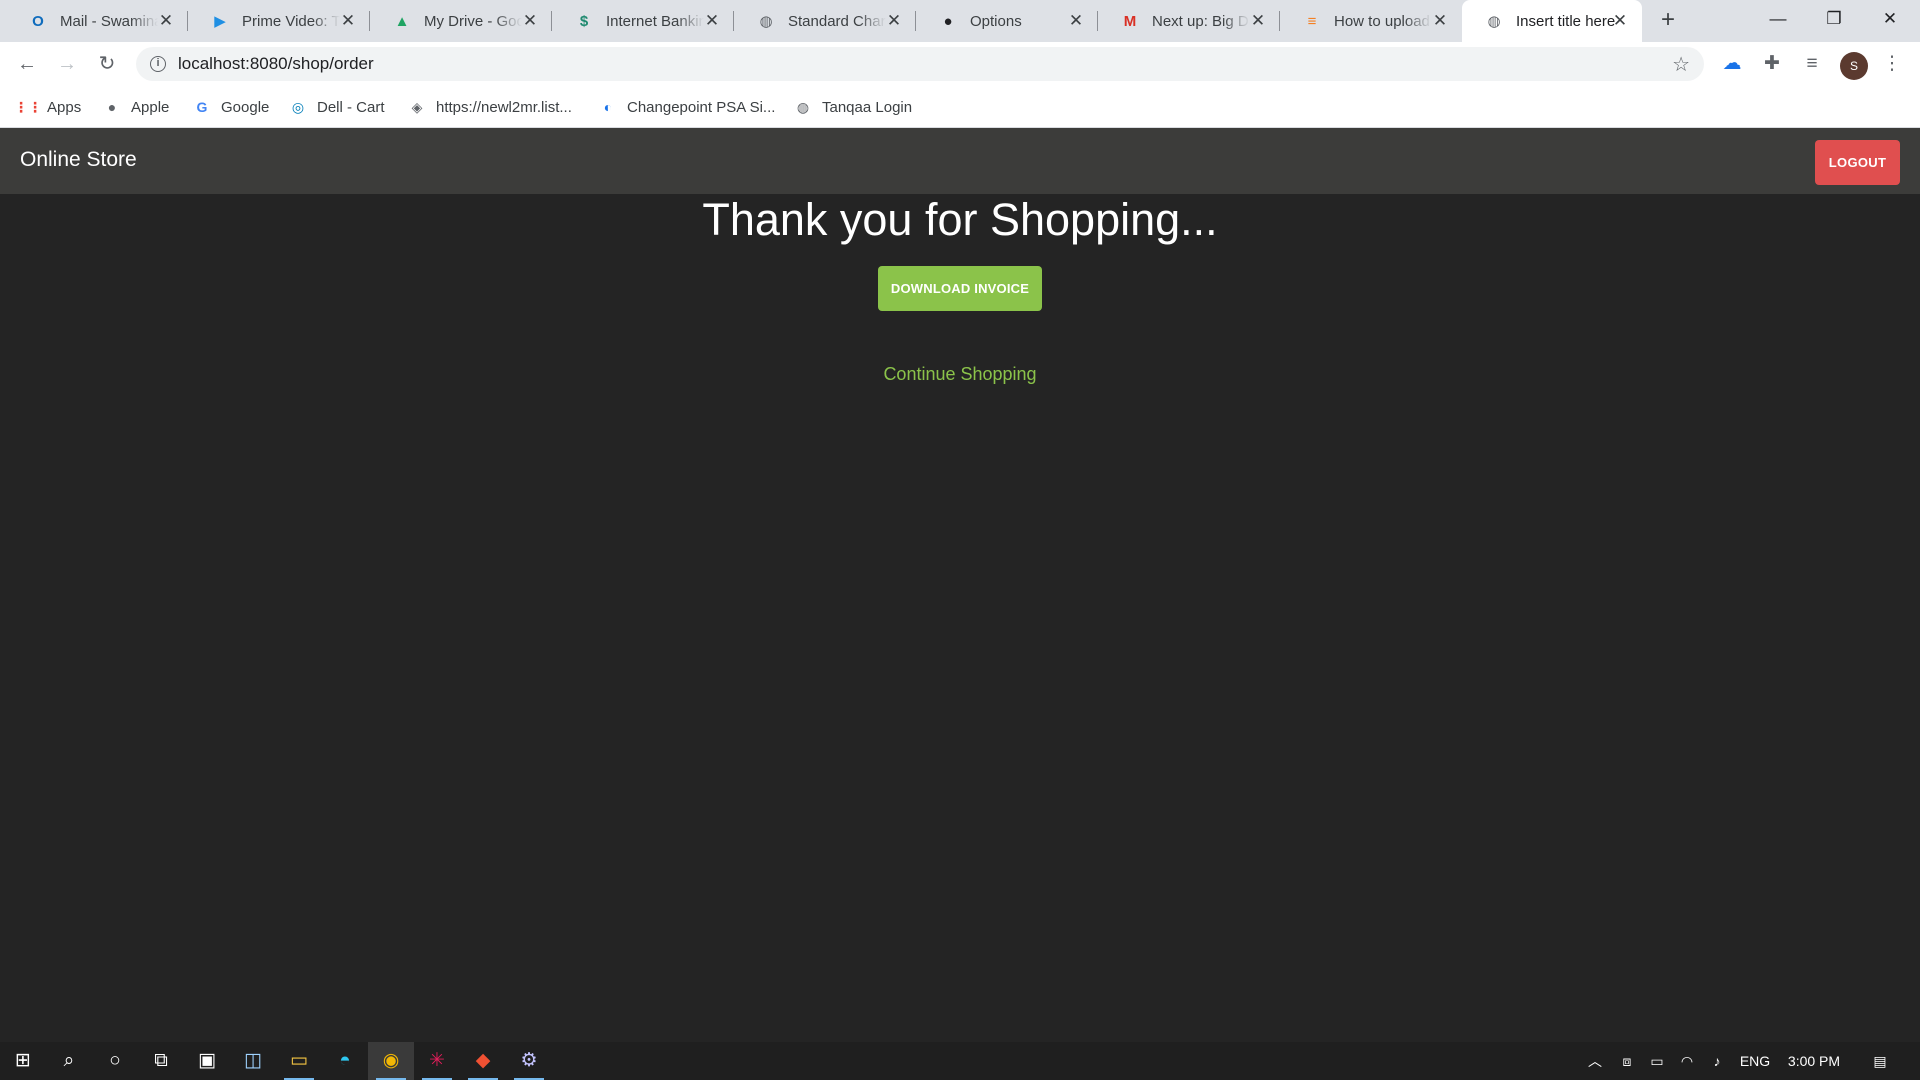  I want to click on profile-avatar: S, so click(1854, 66).